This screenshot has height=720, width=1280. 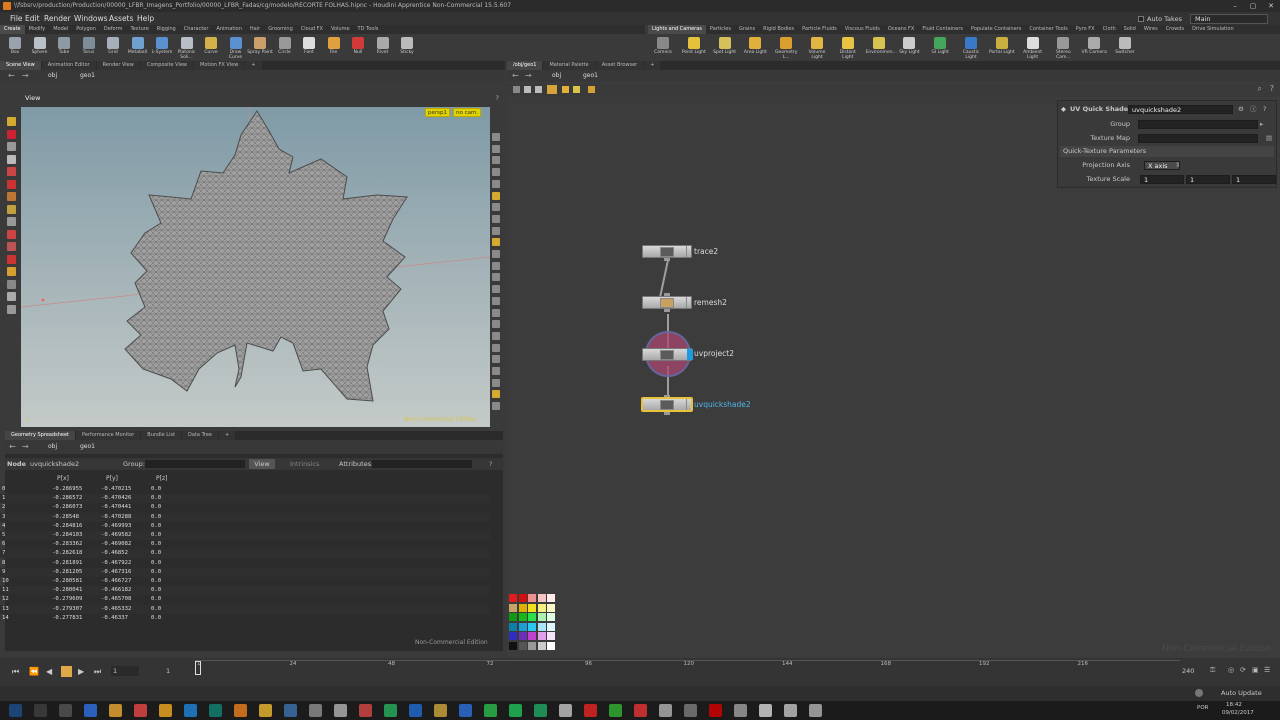 I want to click on shelf-tool: Camera, so click(x=663, y=48).